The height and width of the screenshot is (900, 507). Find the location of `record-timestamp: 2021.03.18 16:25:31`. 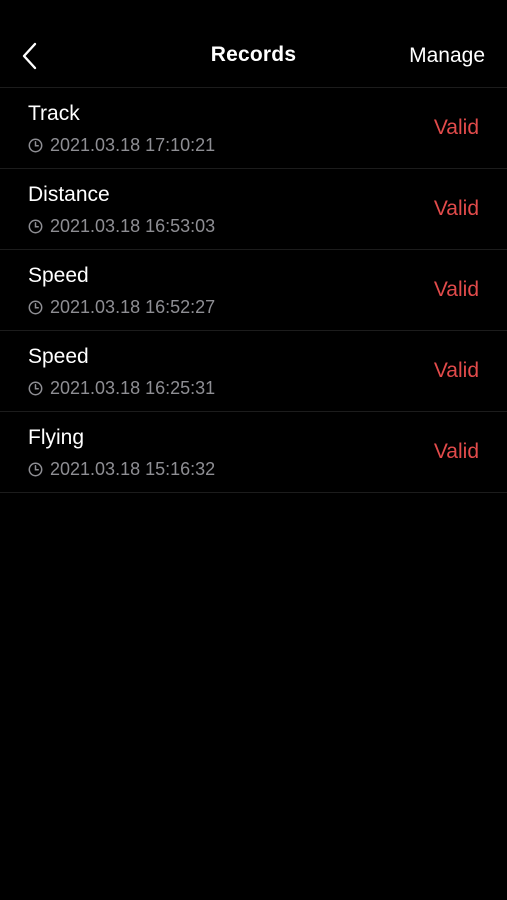

record-timestamp: 2021.03.18 16:25:31 is located at coordinates (121, 388).